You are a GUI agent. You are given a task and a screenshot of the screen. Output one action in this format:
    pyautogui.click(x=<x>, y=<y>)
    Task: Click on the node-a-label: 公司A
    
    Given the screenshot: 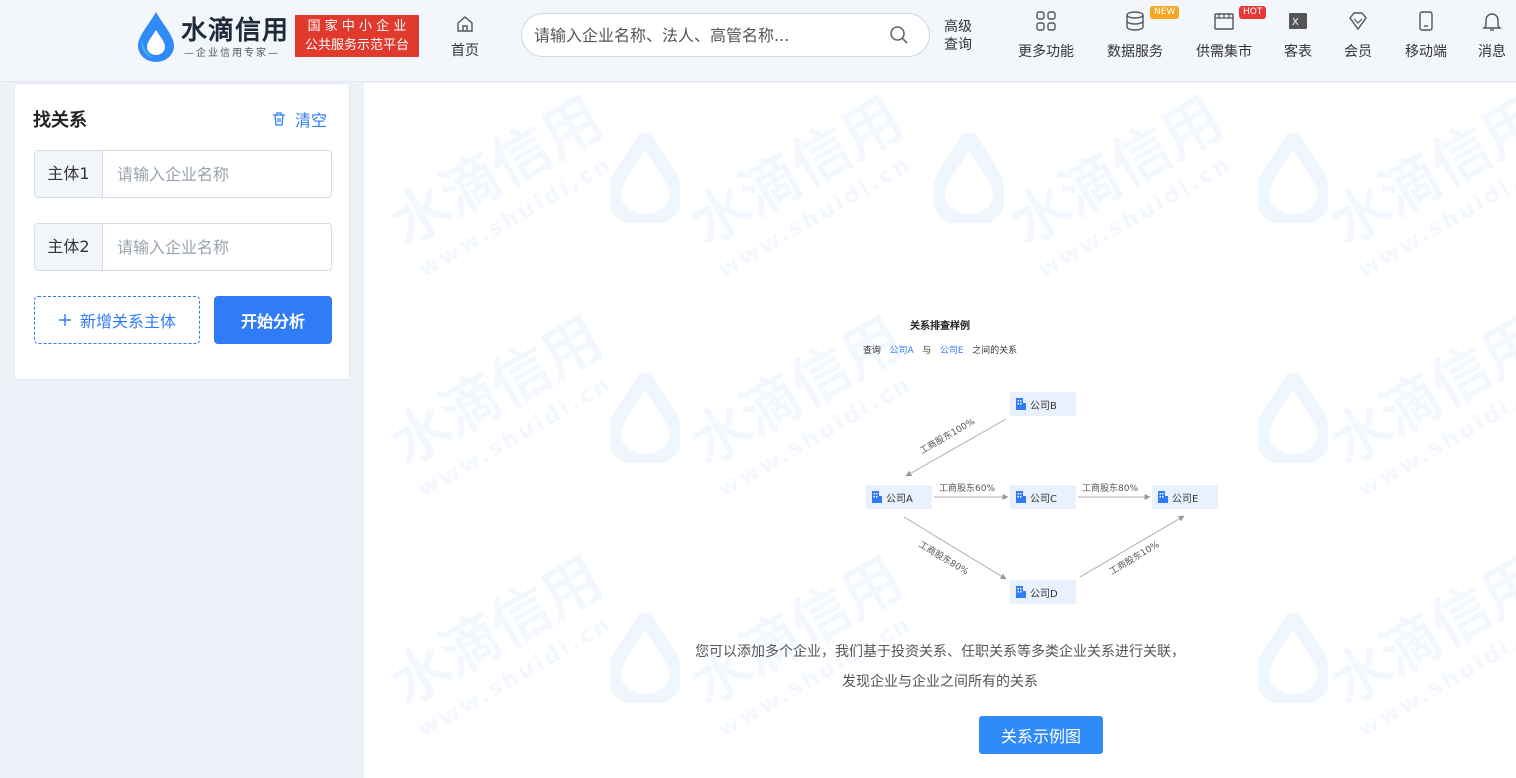 What is the action you would take?
    pyautogui.click(x=899, y=499)
    